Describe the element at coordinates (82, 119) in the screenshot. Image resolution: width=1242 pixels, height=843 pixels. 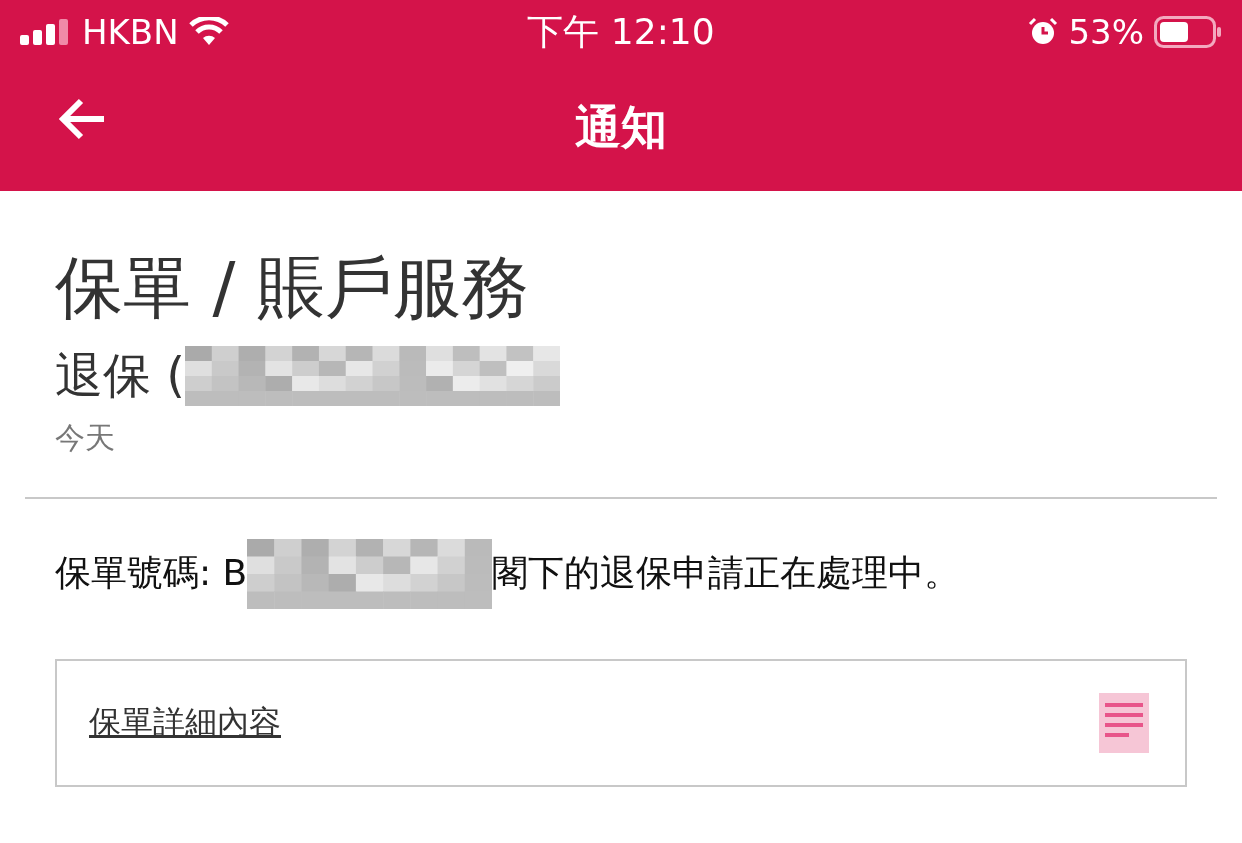
I see `back-arrow-icon` at that location.